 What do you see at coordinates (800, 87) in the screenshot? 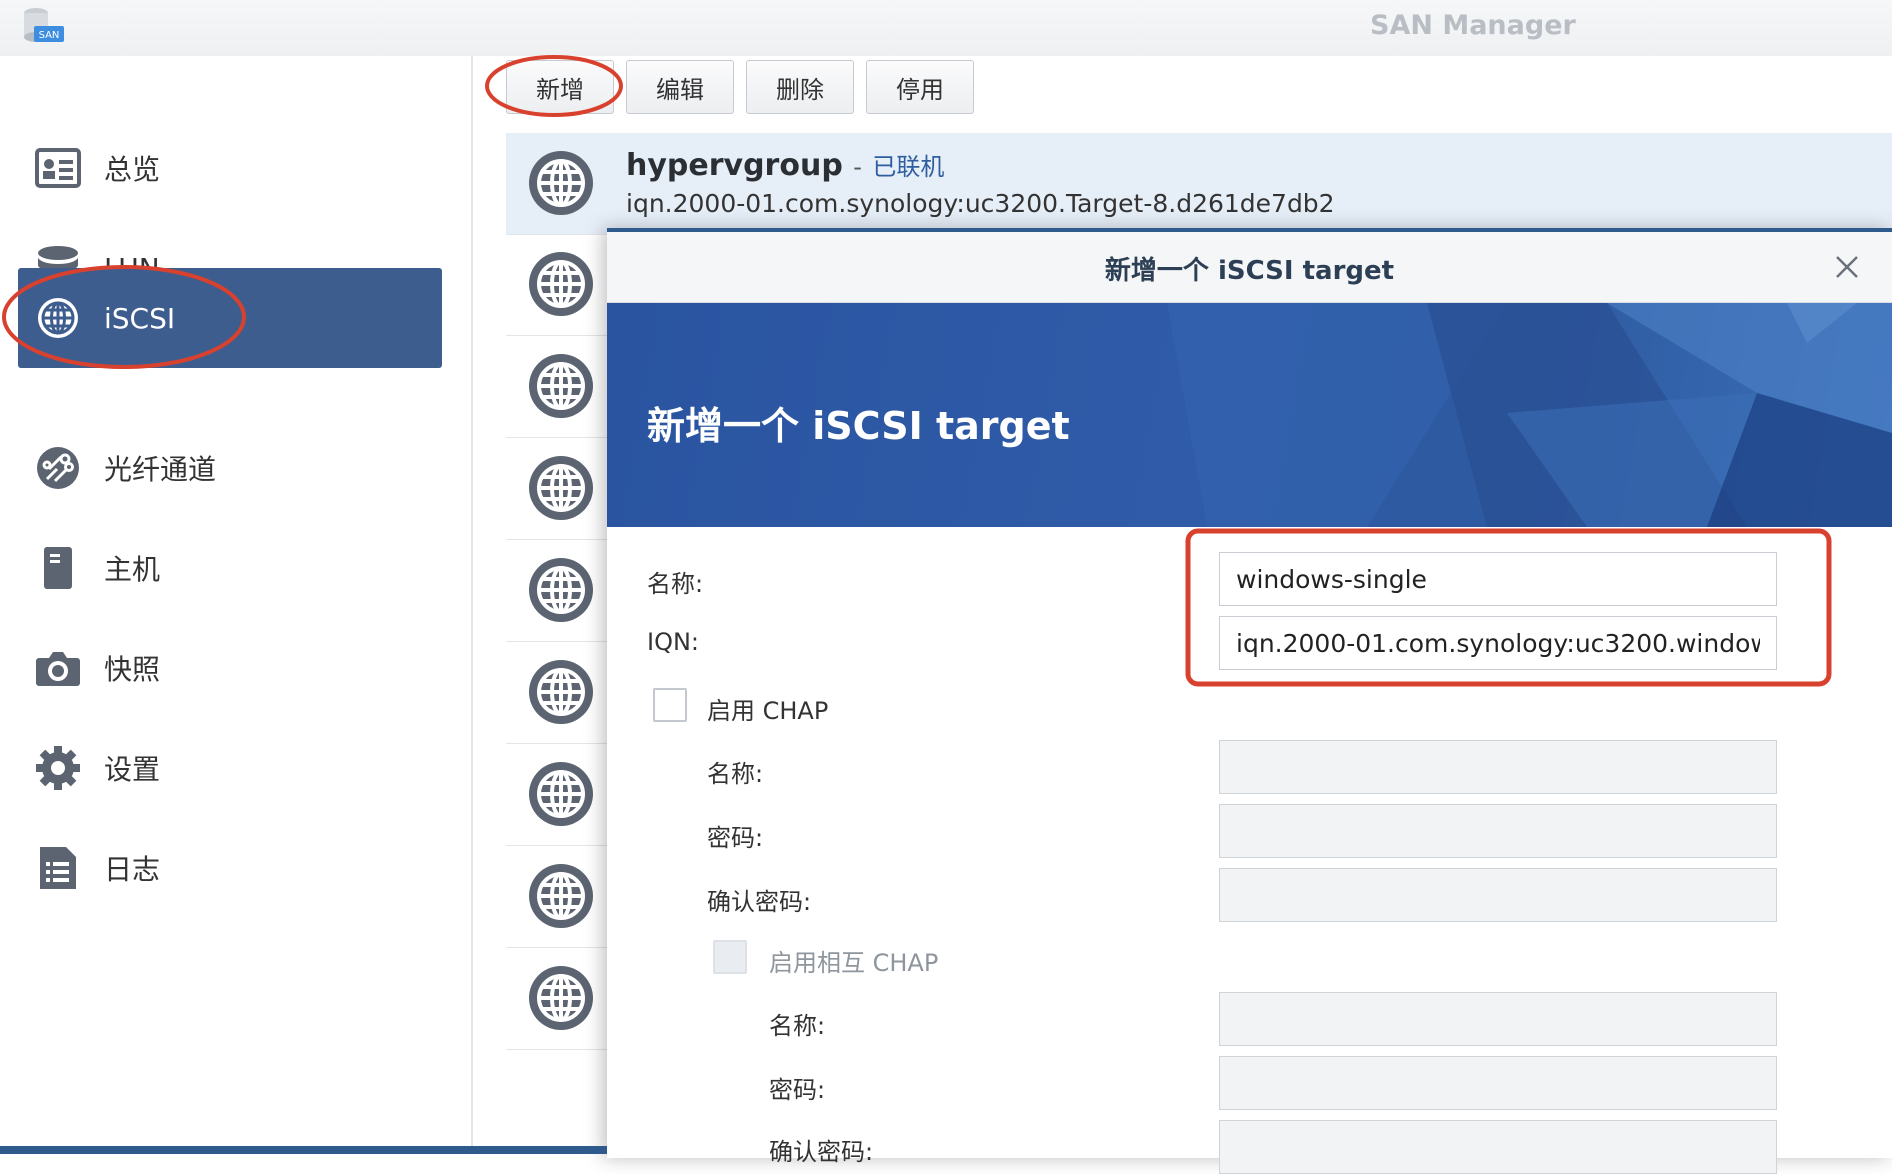
I see `delete-button: 删除` at bounding box center [800, 87].